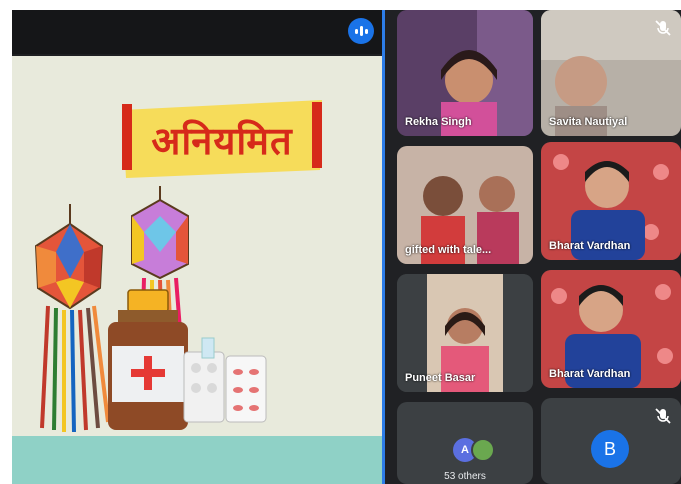 This screenshot has width=681, height=484. I want to click on others-tile: A 53 others, so click(465, 443).